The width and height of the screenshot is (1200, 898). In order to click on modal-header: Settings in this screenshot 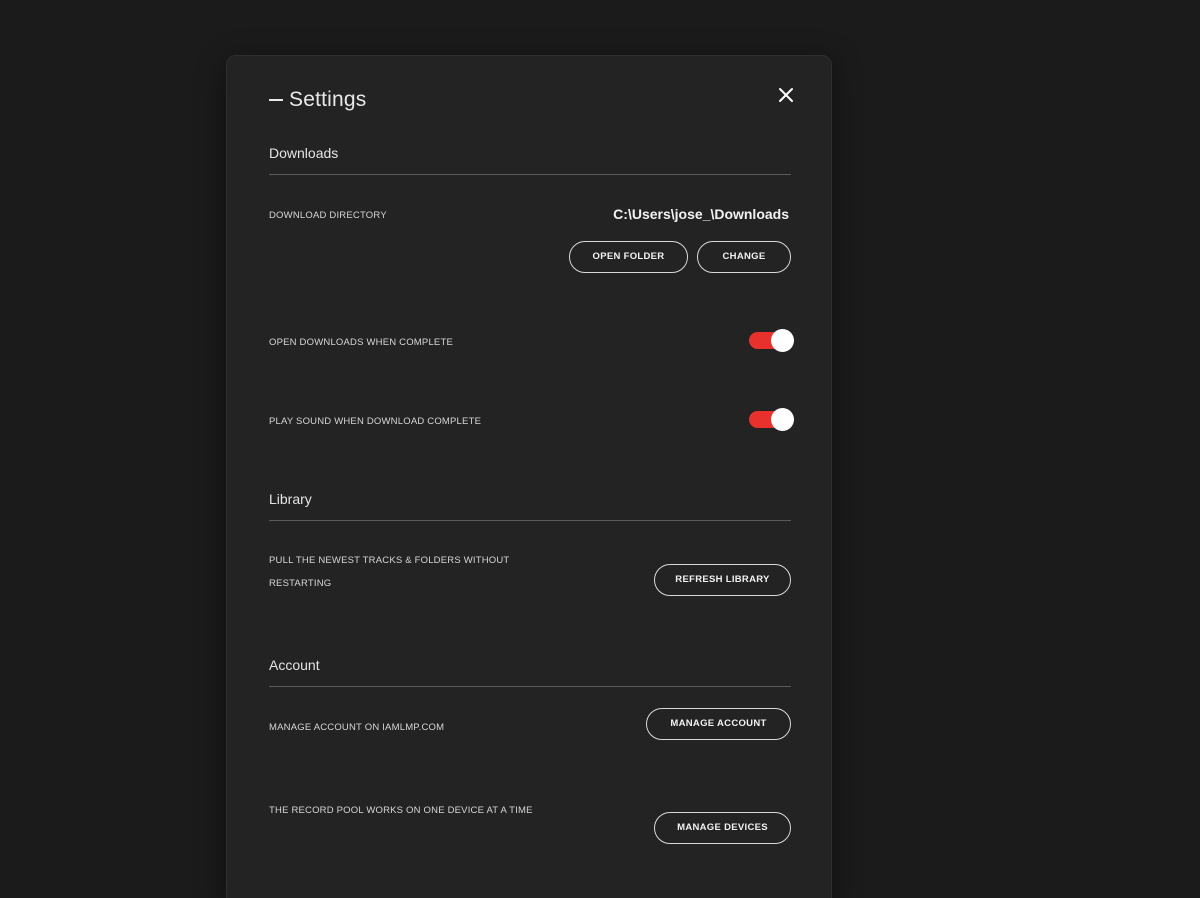, I will do `click(317, 100)`.